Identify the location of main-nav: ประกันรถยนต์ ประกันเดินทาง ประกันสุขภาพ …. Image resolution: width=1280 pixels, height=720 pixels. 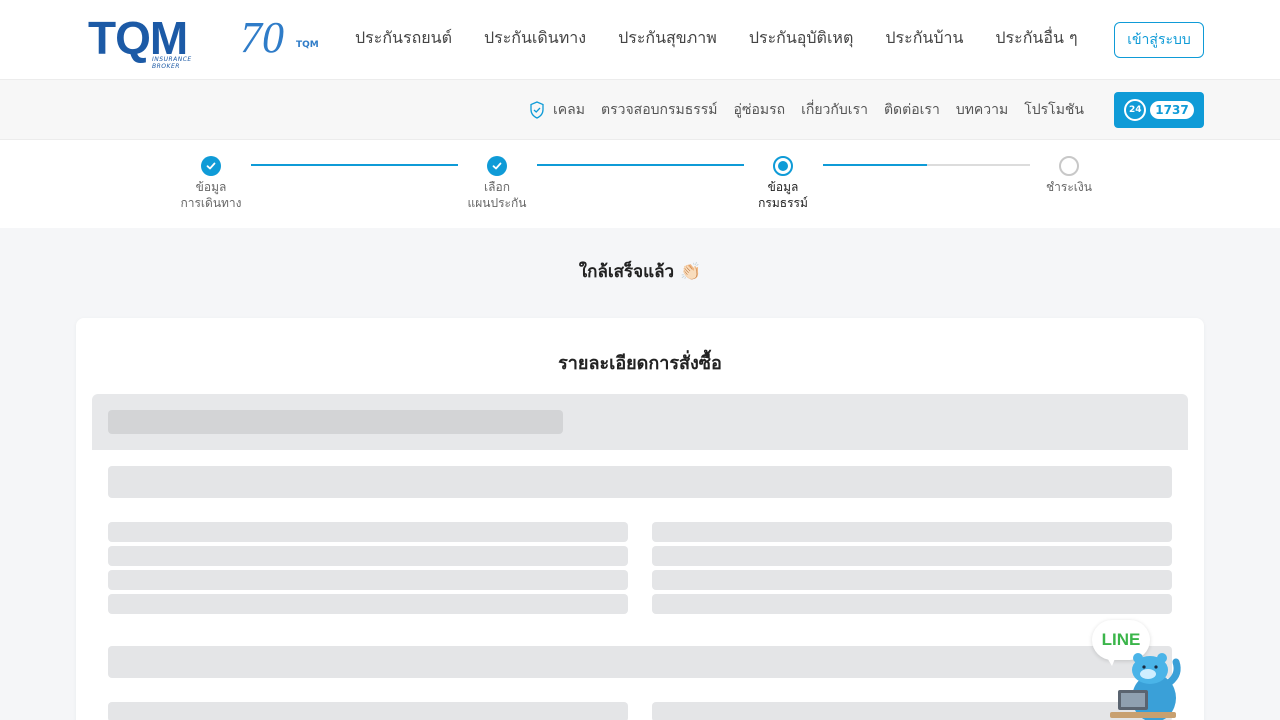
(732, 38).